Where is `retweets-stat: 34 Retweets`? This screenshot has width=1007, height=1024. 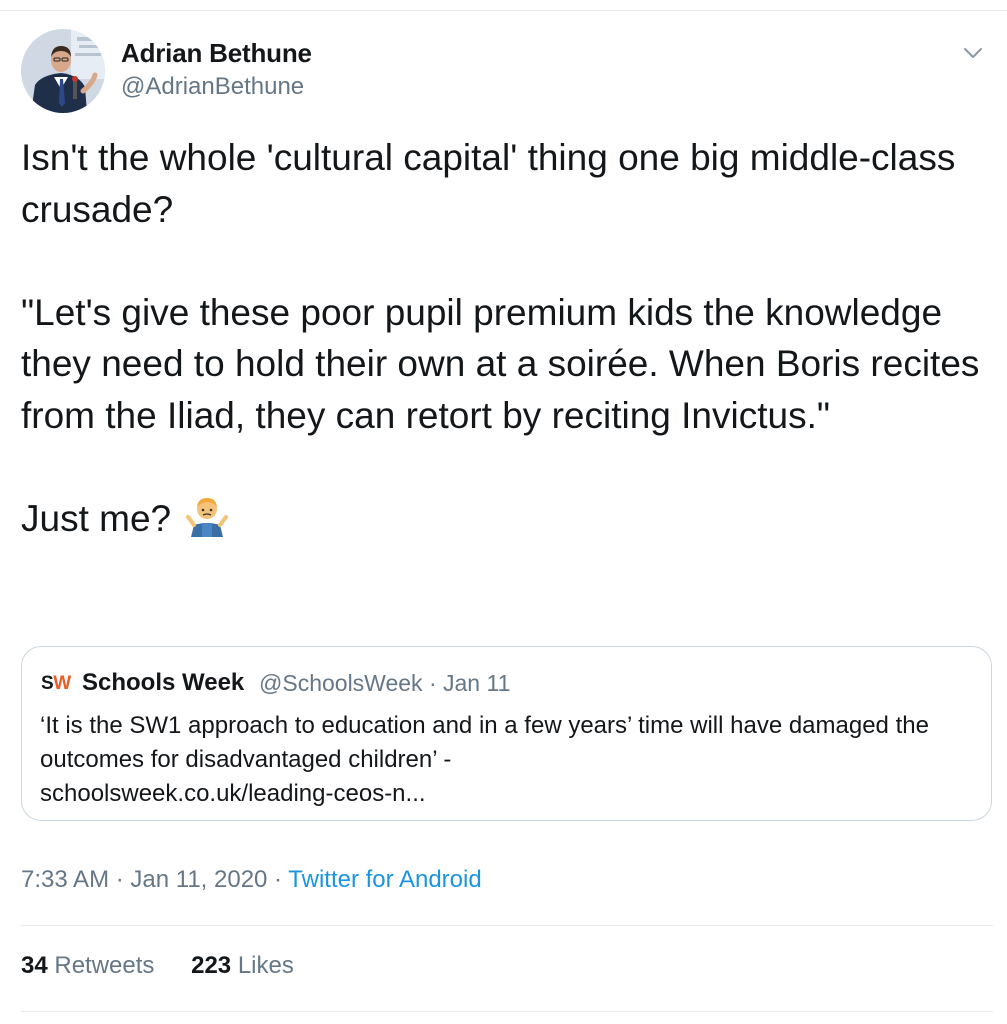 retweets-stat: 34 Retweets is located at coordinates (87, 966).